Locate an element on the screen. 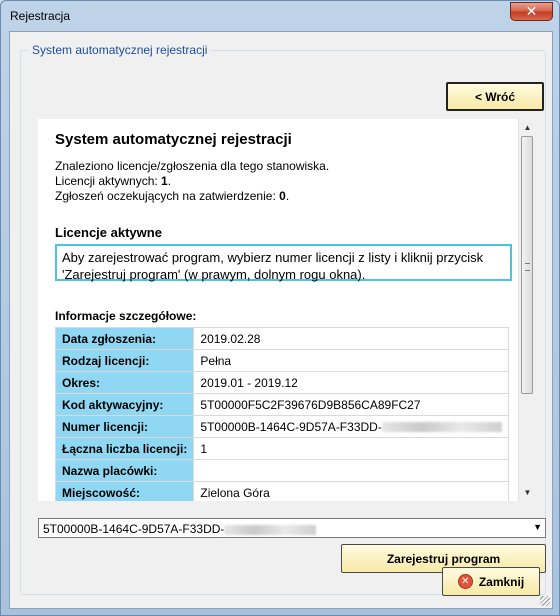 The height and width of the screenshot is (616, 560). pending-count: 0 is located at coordinates (282, 196).